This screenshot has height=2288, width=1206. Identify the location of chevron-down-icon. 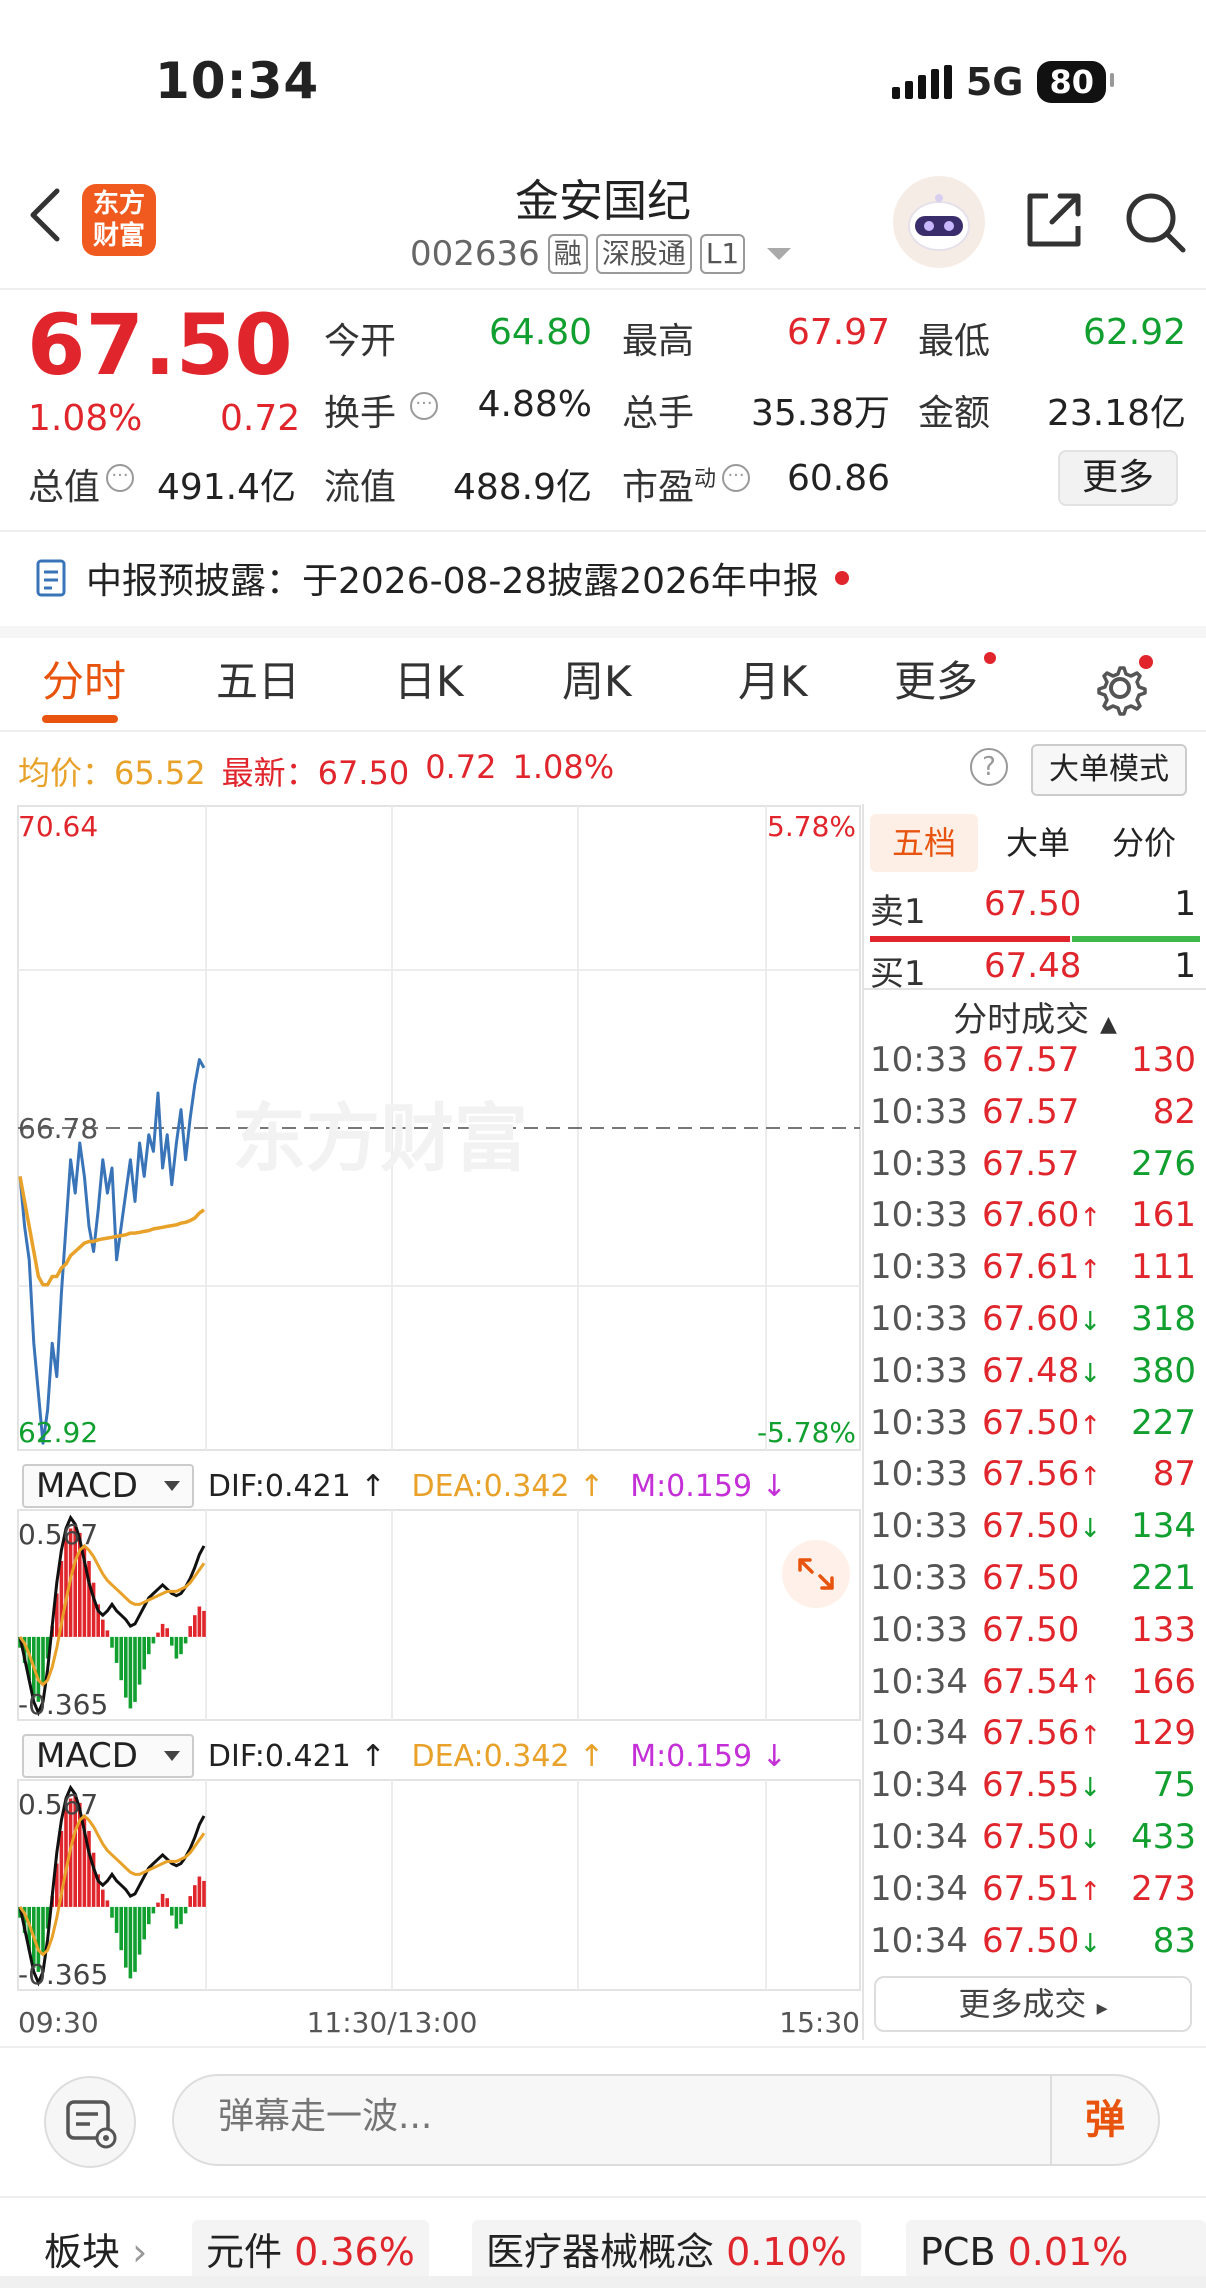
(171, 1756).